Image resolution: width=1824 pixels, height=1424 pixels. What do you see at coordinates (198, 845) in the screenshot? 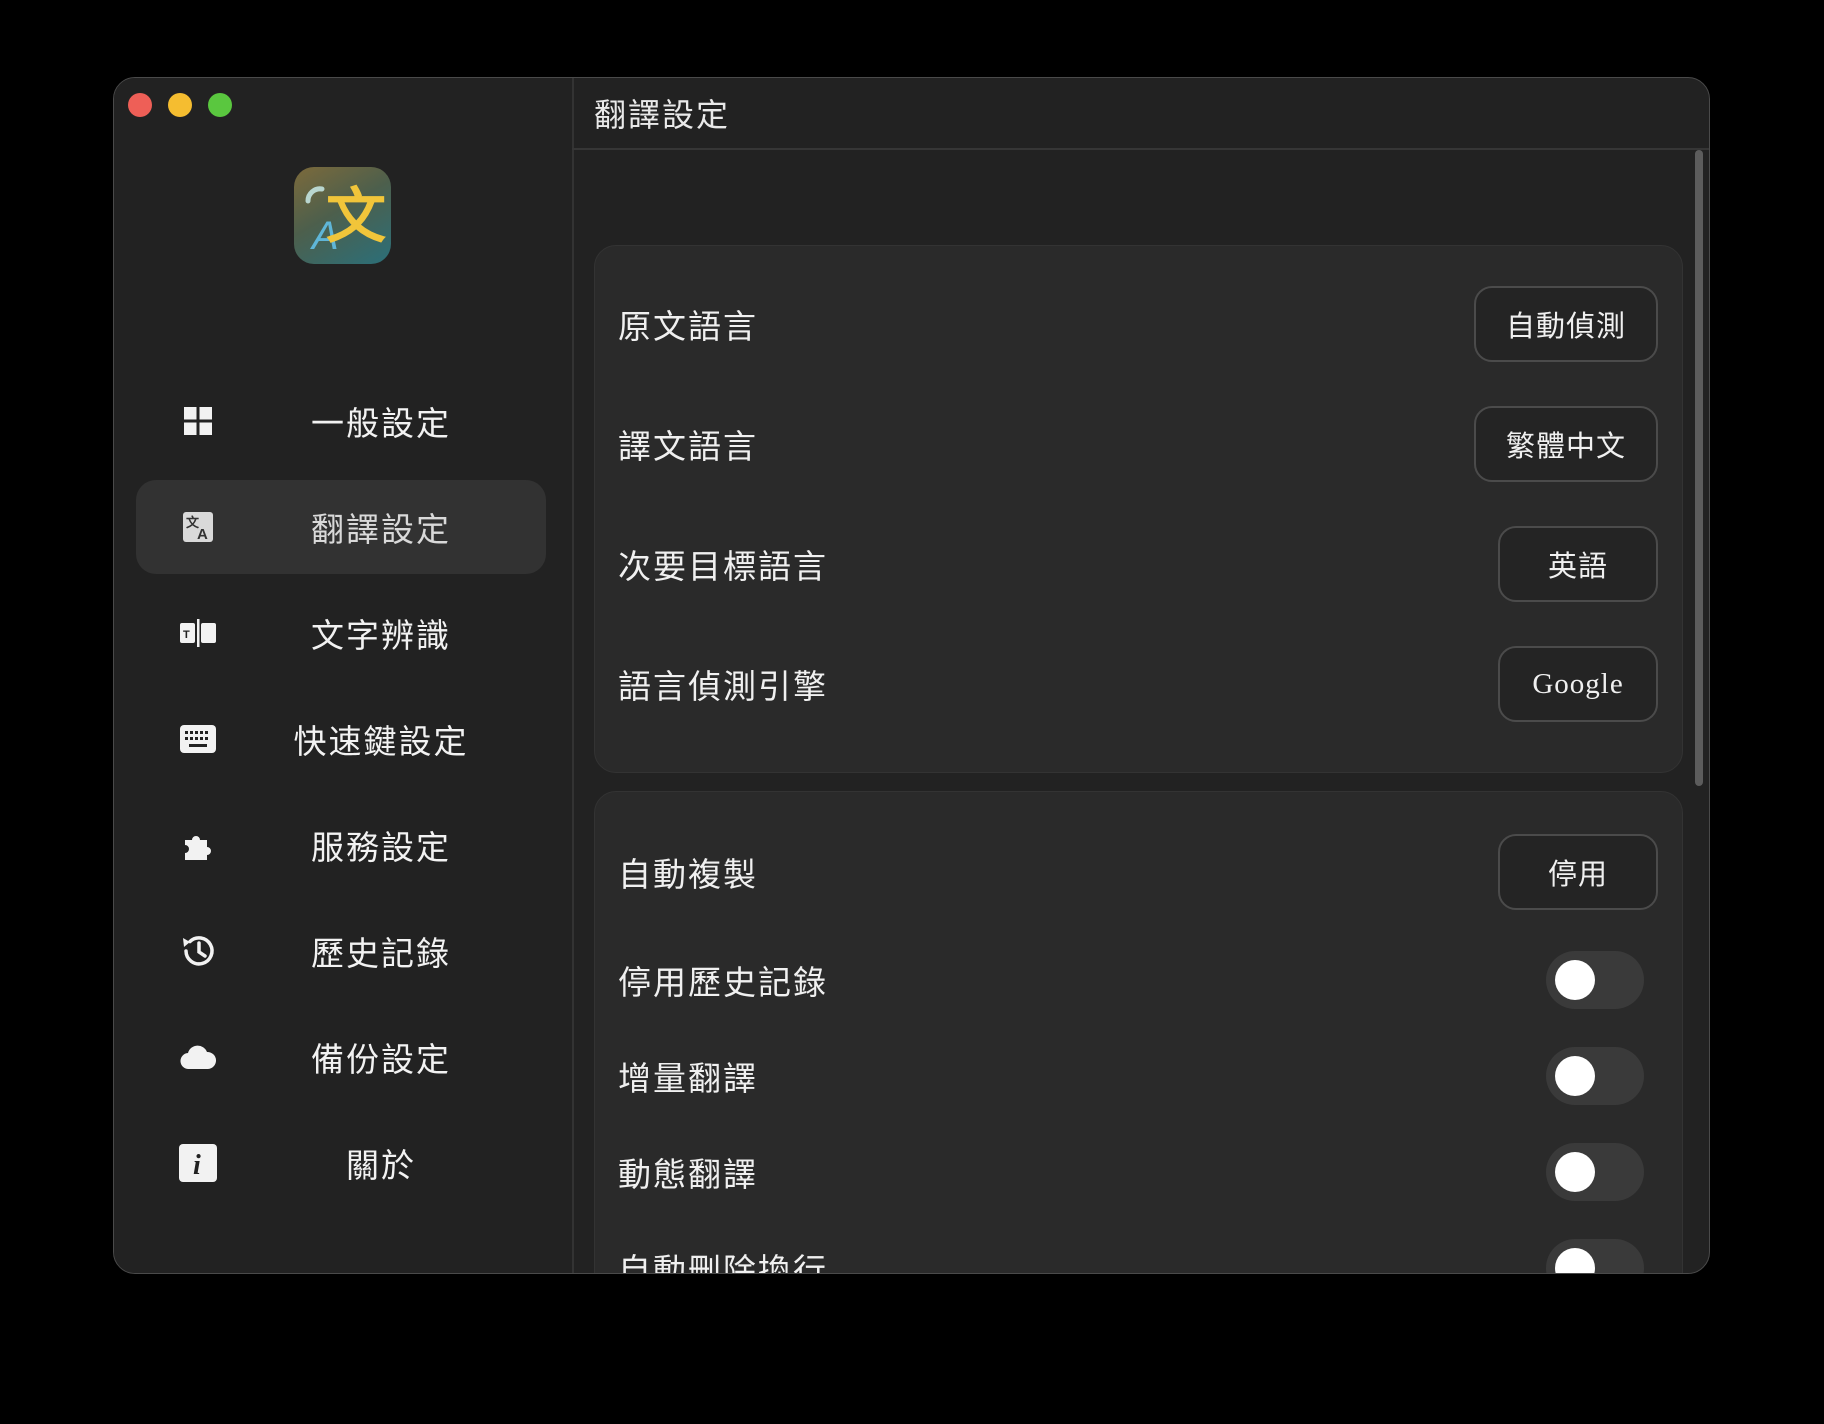
I see `puzzle-icon` at bounding box center [198, 845].